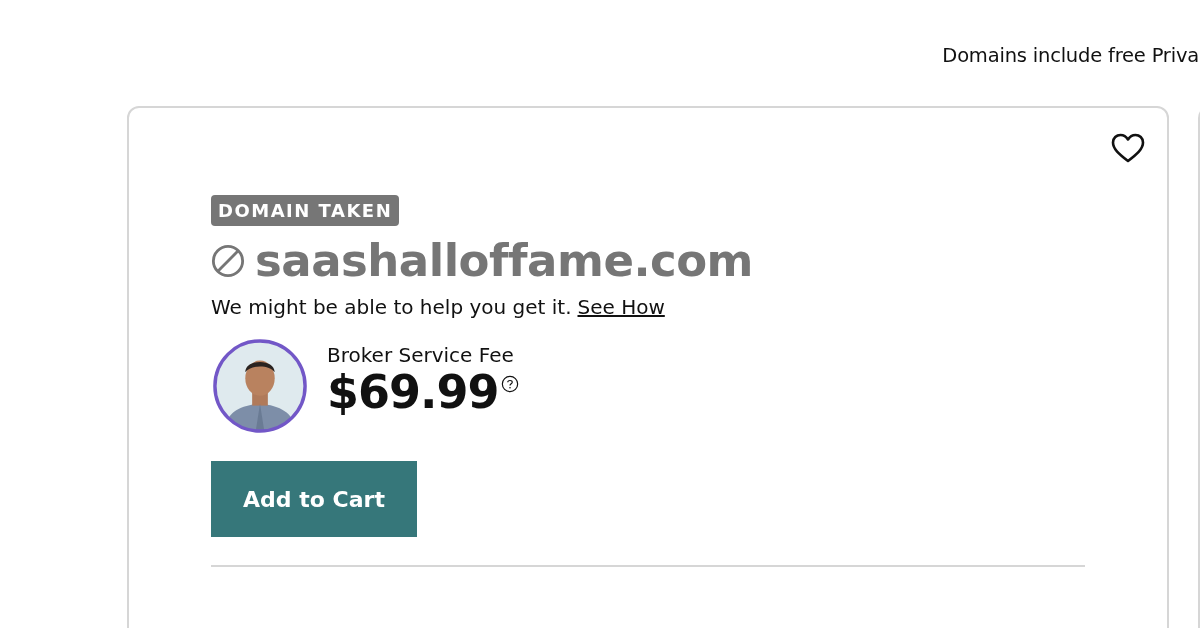 The height and width of the screenshot is (628, 1200). Describe the element at coordinates (421, 355) in the screenshot. I see `fee-label: Broker Service Fee` at that location.